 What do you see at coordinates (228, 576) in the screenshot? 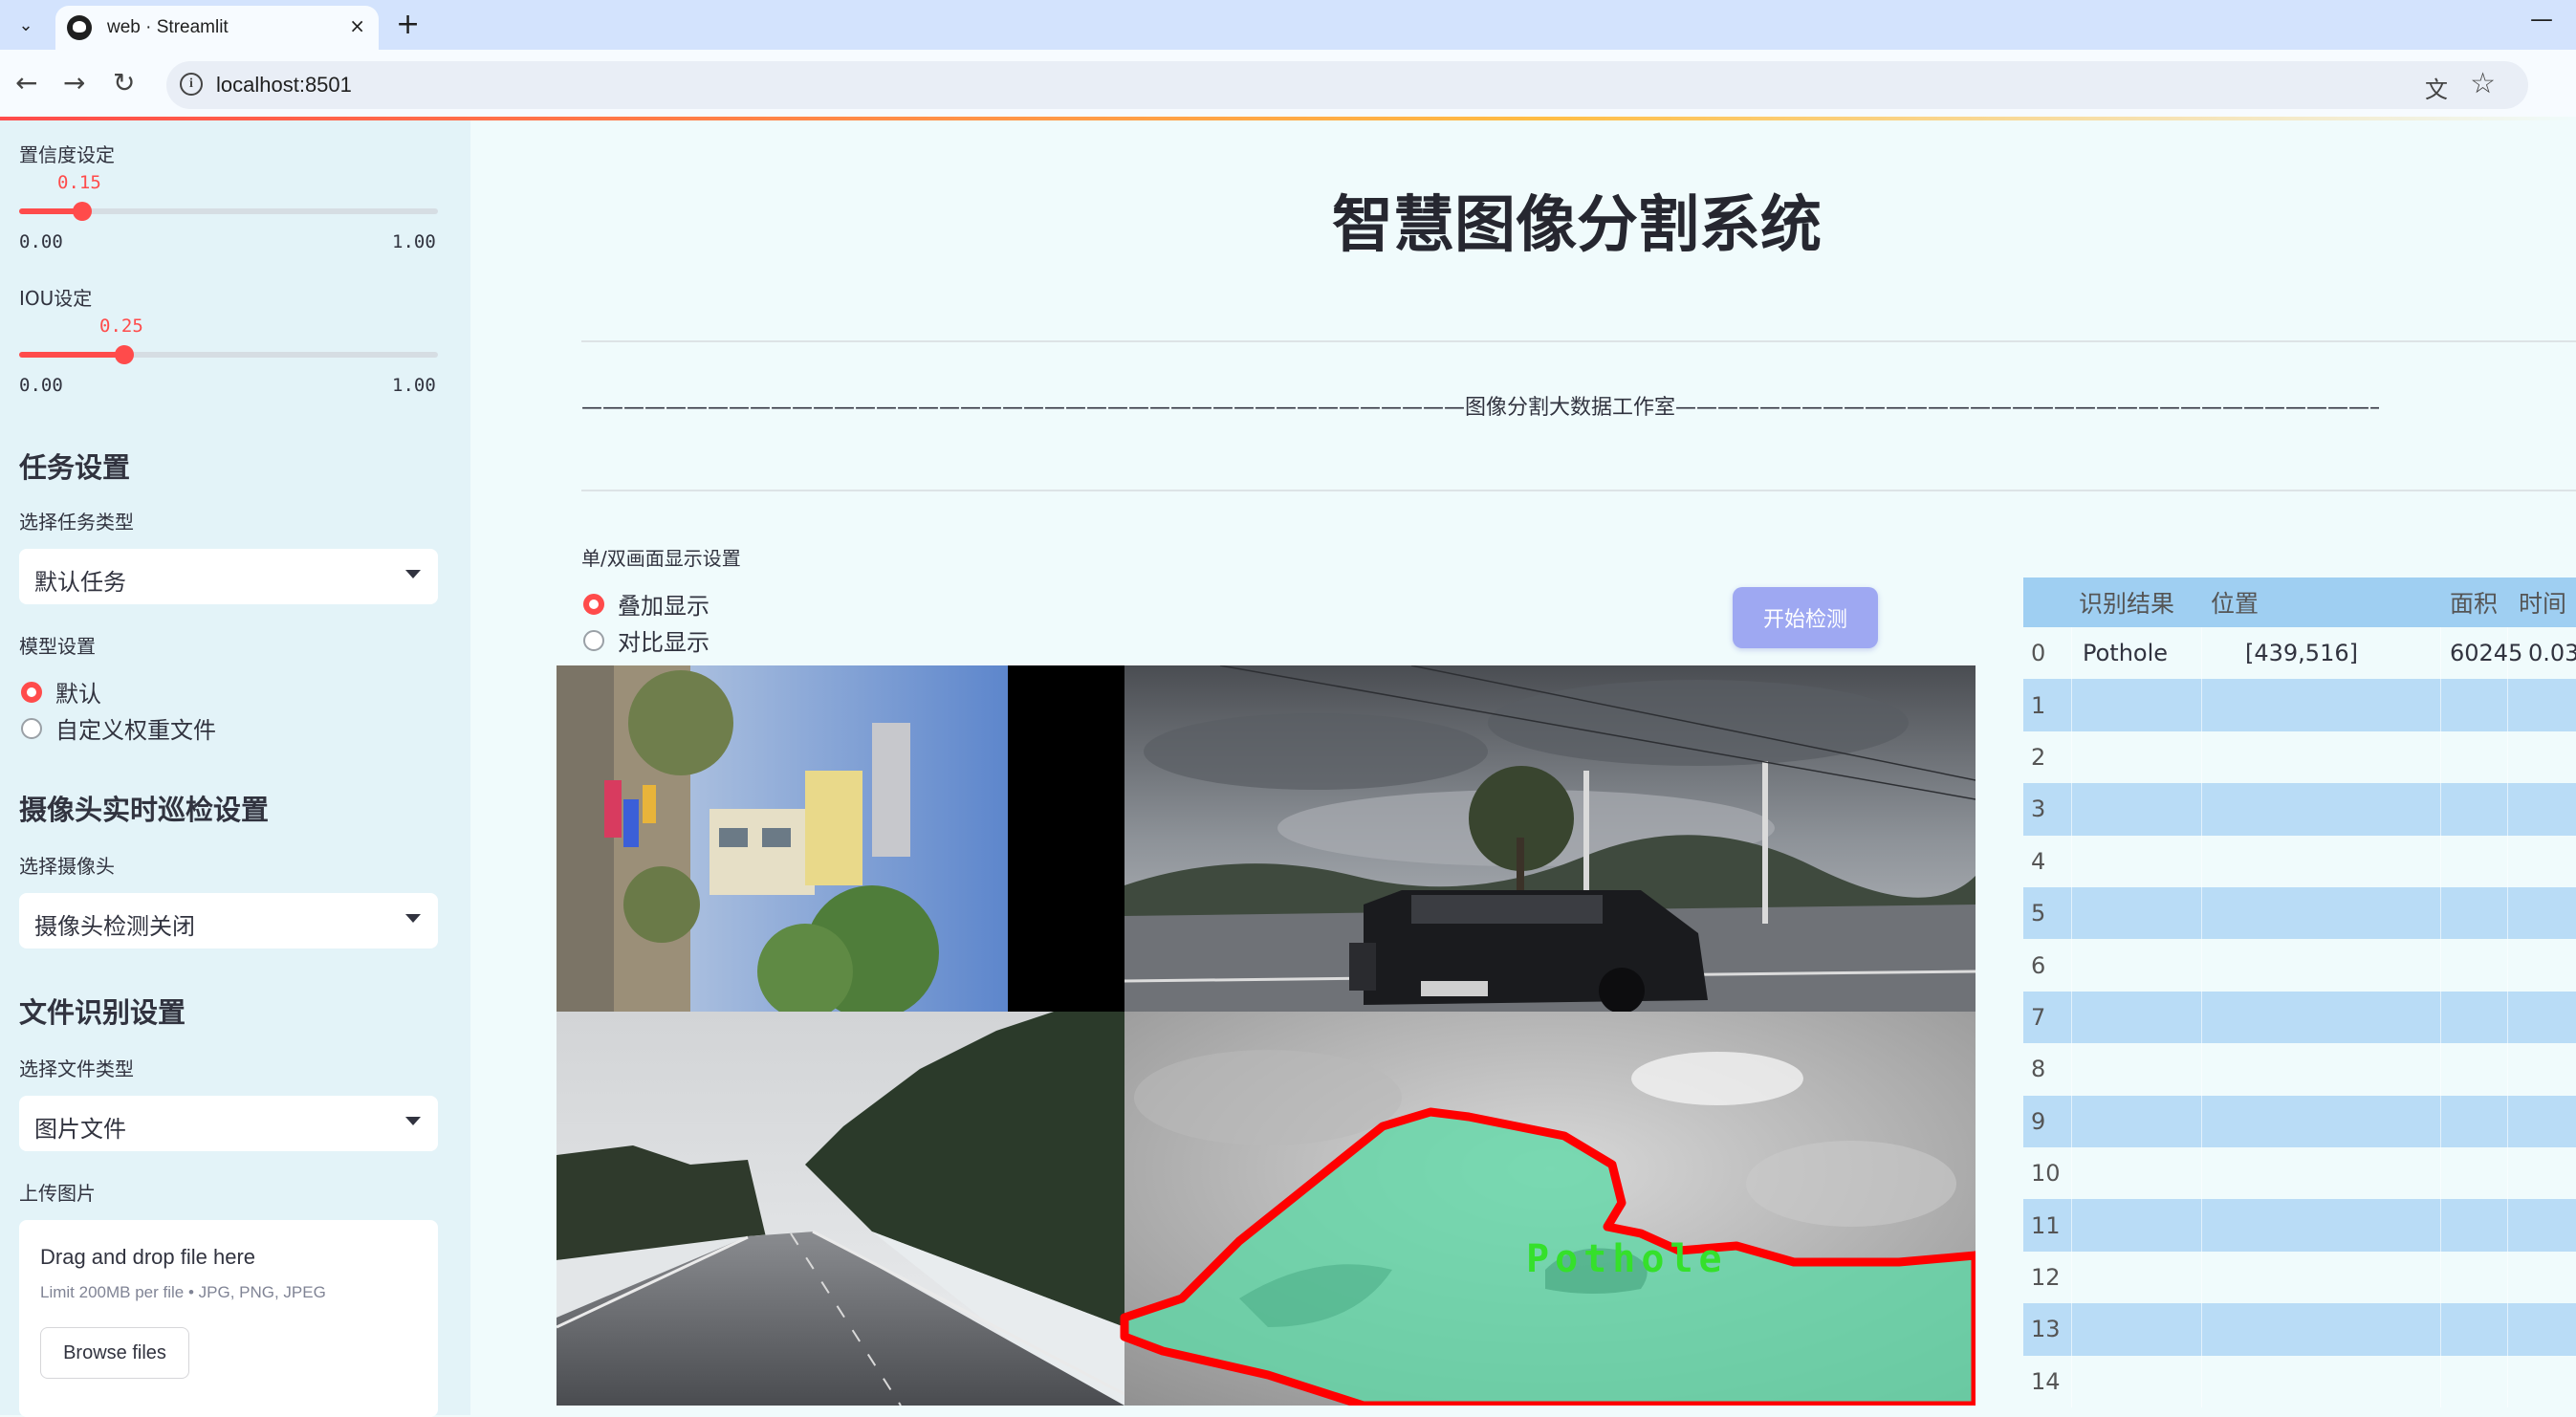
I see `task-type-select: 默认任务` at bounding box center [228, 576].